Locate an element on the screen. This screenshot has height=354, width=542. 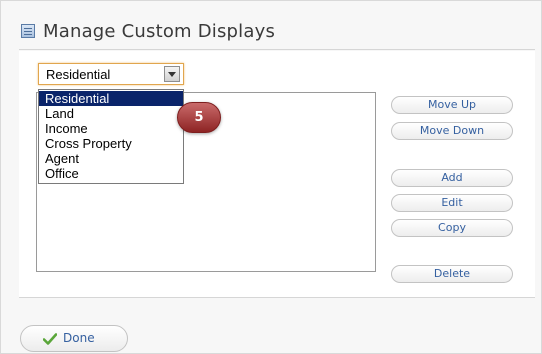
dropdown-option-income: Income is located at coordinates (111, 128).